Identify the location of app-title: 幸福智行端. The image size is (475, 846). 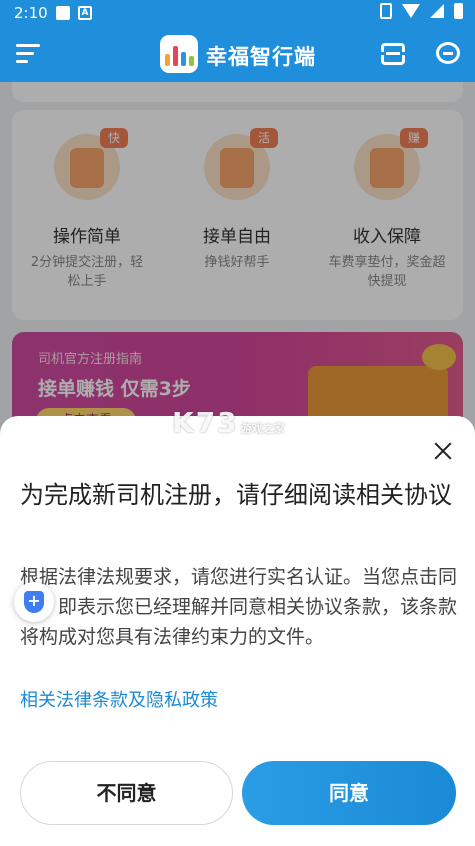
(261, 57).